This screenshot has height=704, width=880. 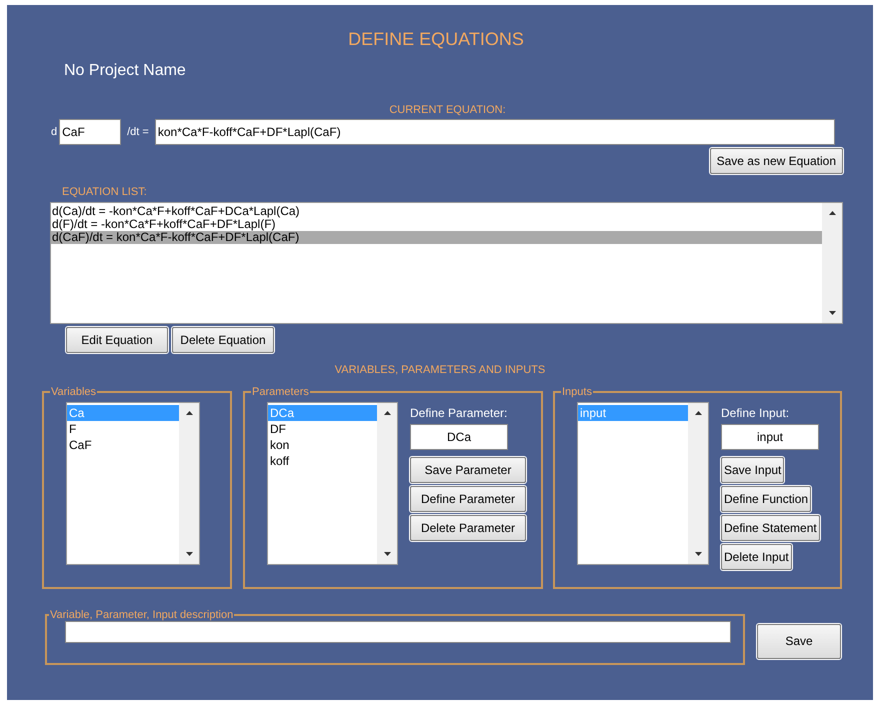 I want to click on save-button: Save, so click(x=799, y=641).